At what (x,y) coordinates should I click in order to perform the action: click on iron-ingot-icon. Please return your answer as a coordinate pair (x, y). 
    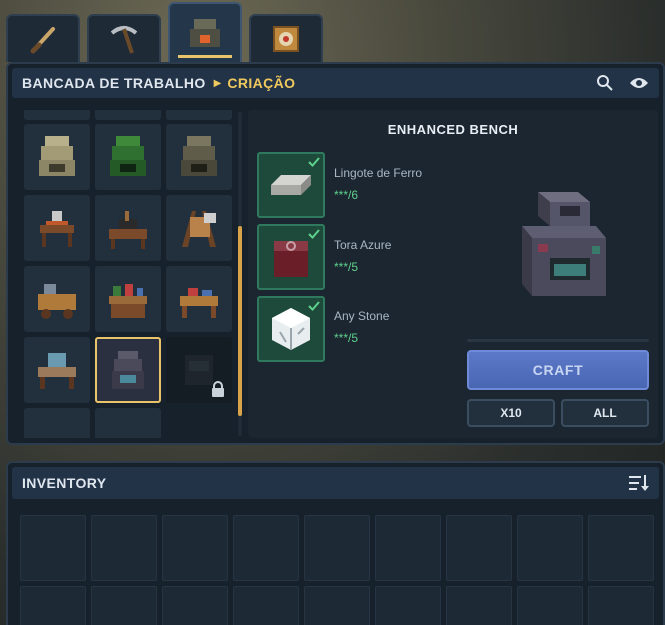
    Looking at the image, I should click on (291, 185).